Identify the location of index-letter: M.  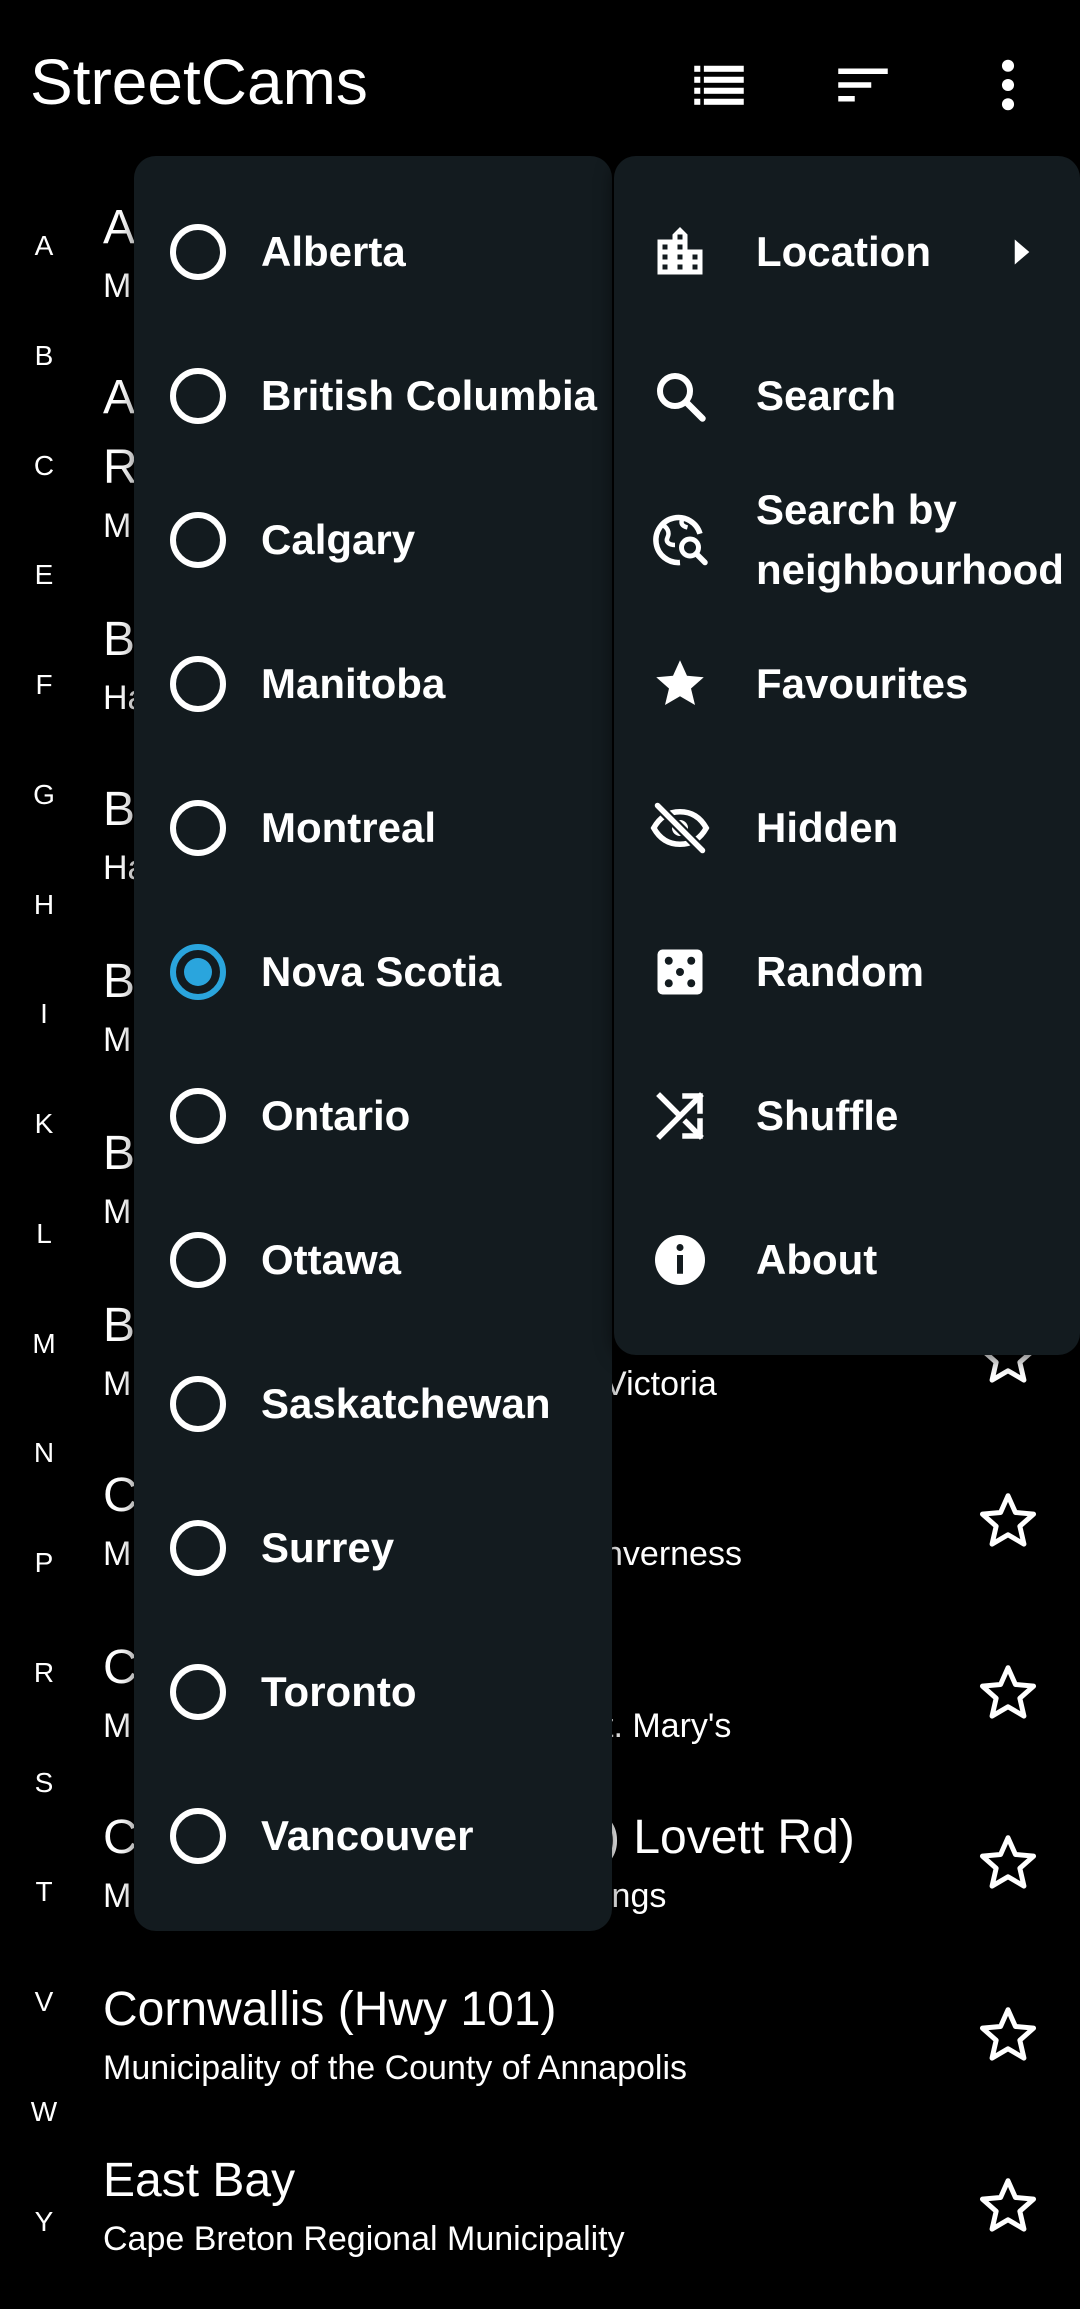
(44, 1344).